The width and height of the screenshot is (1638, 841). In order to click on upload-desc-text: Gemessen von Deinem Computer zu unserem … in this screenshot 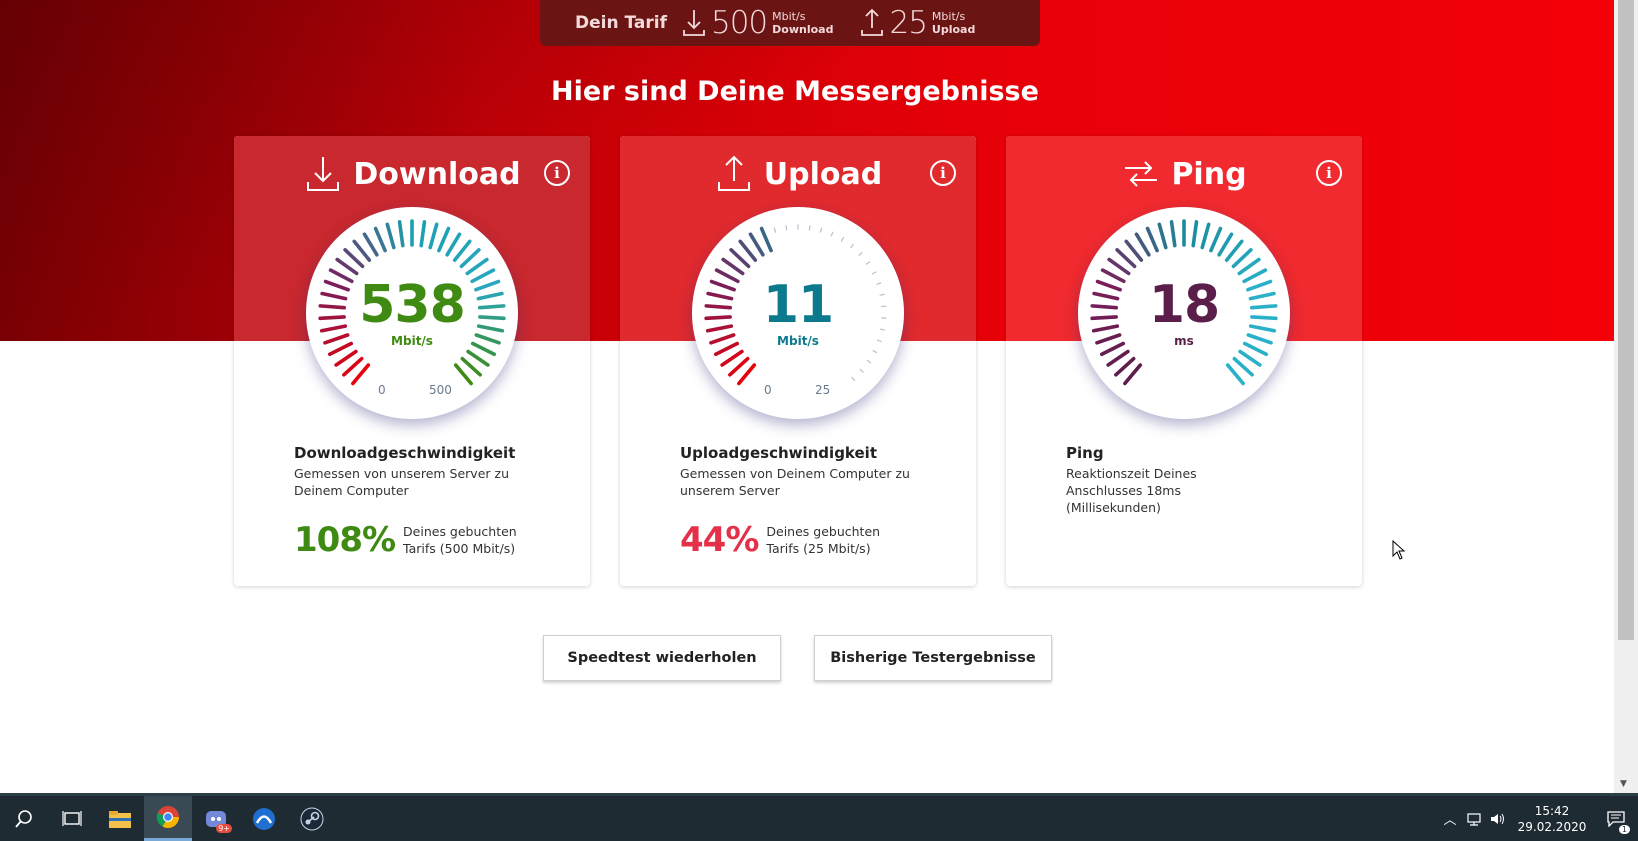, I will do `click(795, 482)`.